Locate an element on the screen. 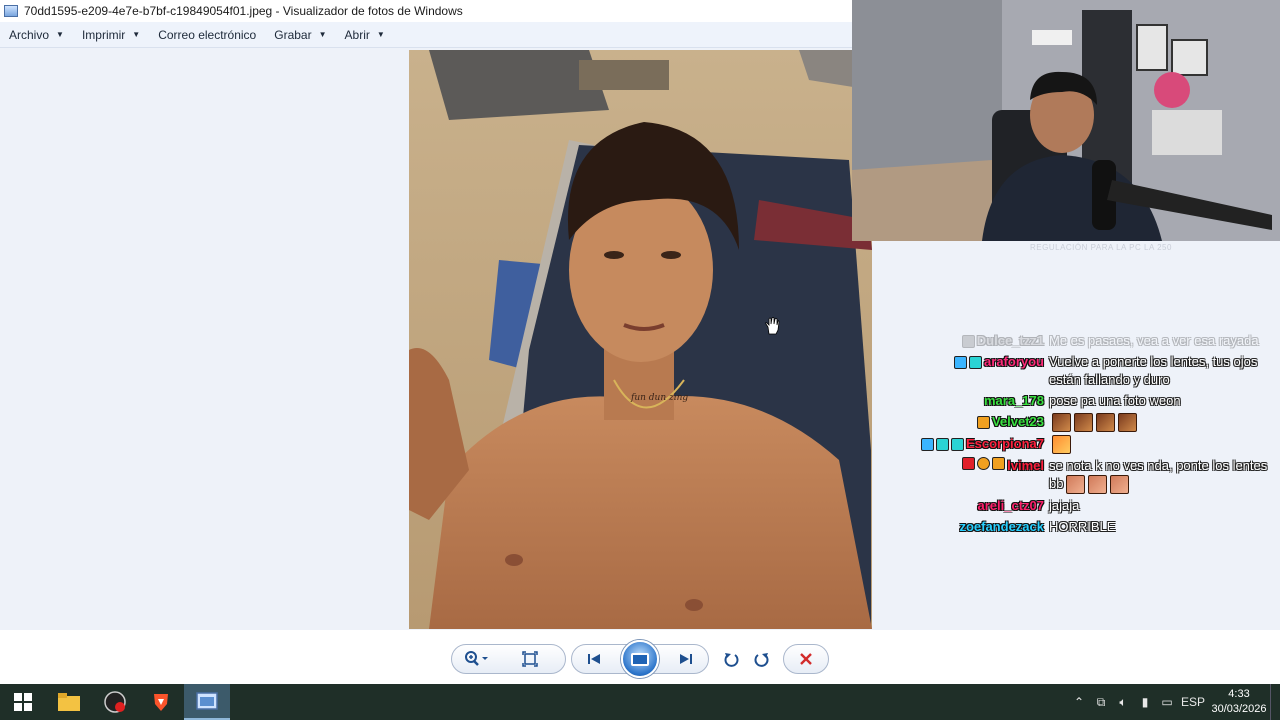 This screenshot has width=1280, height=720. system-tray: ⌃ ⧉ 🔈︎ ▮ ▭ ESP 4:33 30/03/2026 is located at coordinates (1174, 702).